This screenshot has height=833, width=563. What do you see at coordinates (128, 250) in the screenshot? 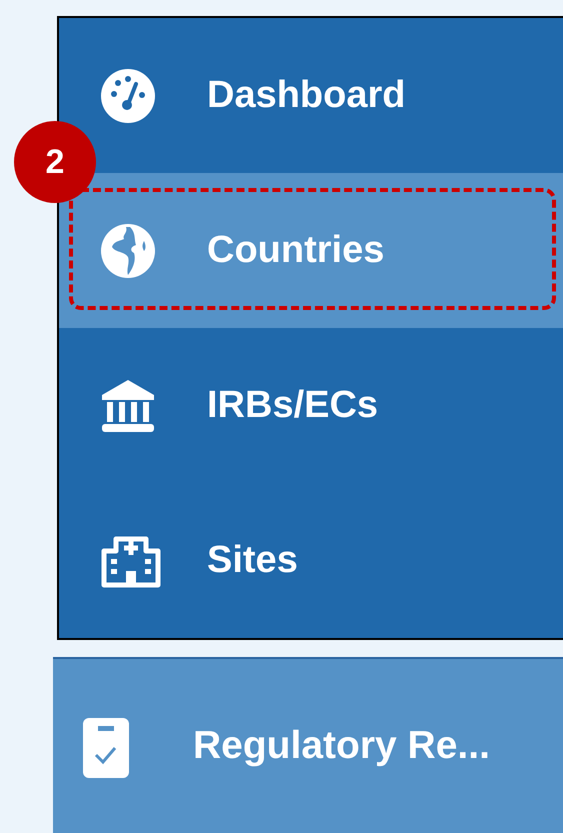
I see `globe-icon` at bounding box center [128, 250].